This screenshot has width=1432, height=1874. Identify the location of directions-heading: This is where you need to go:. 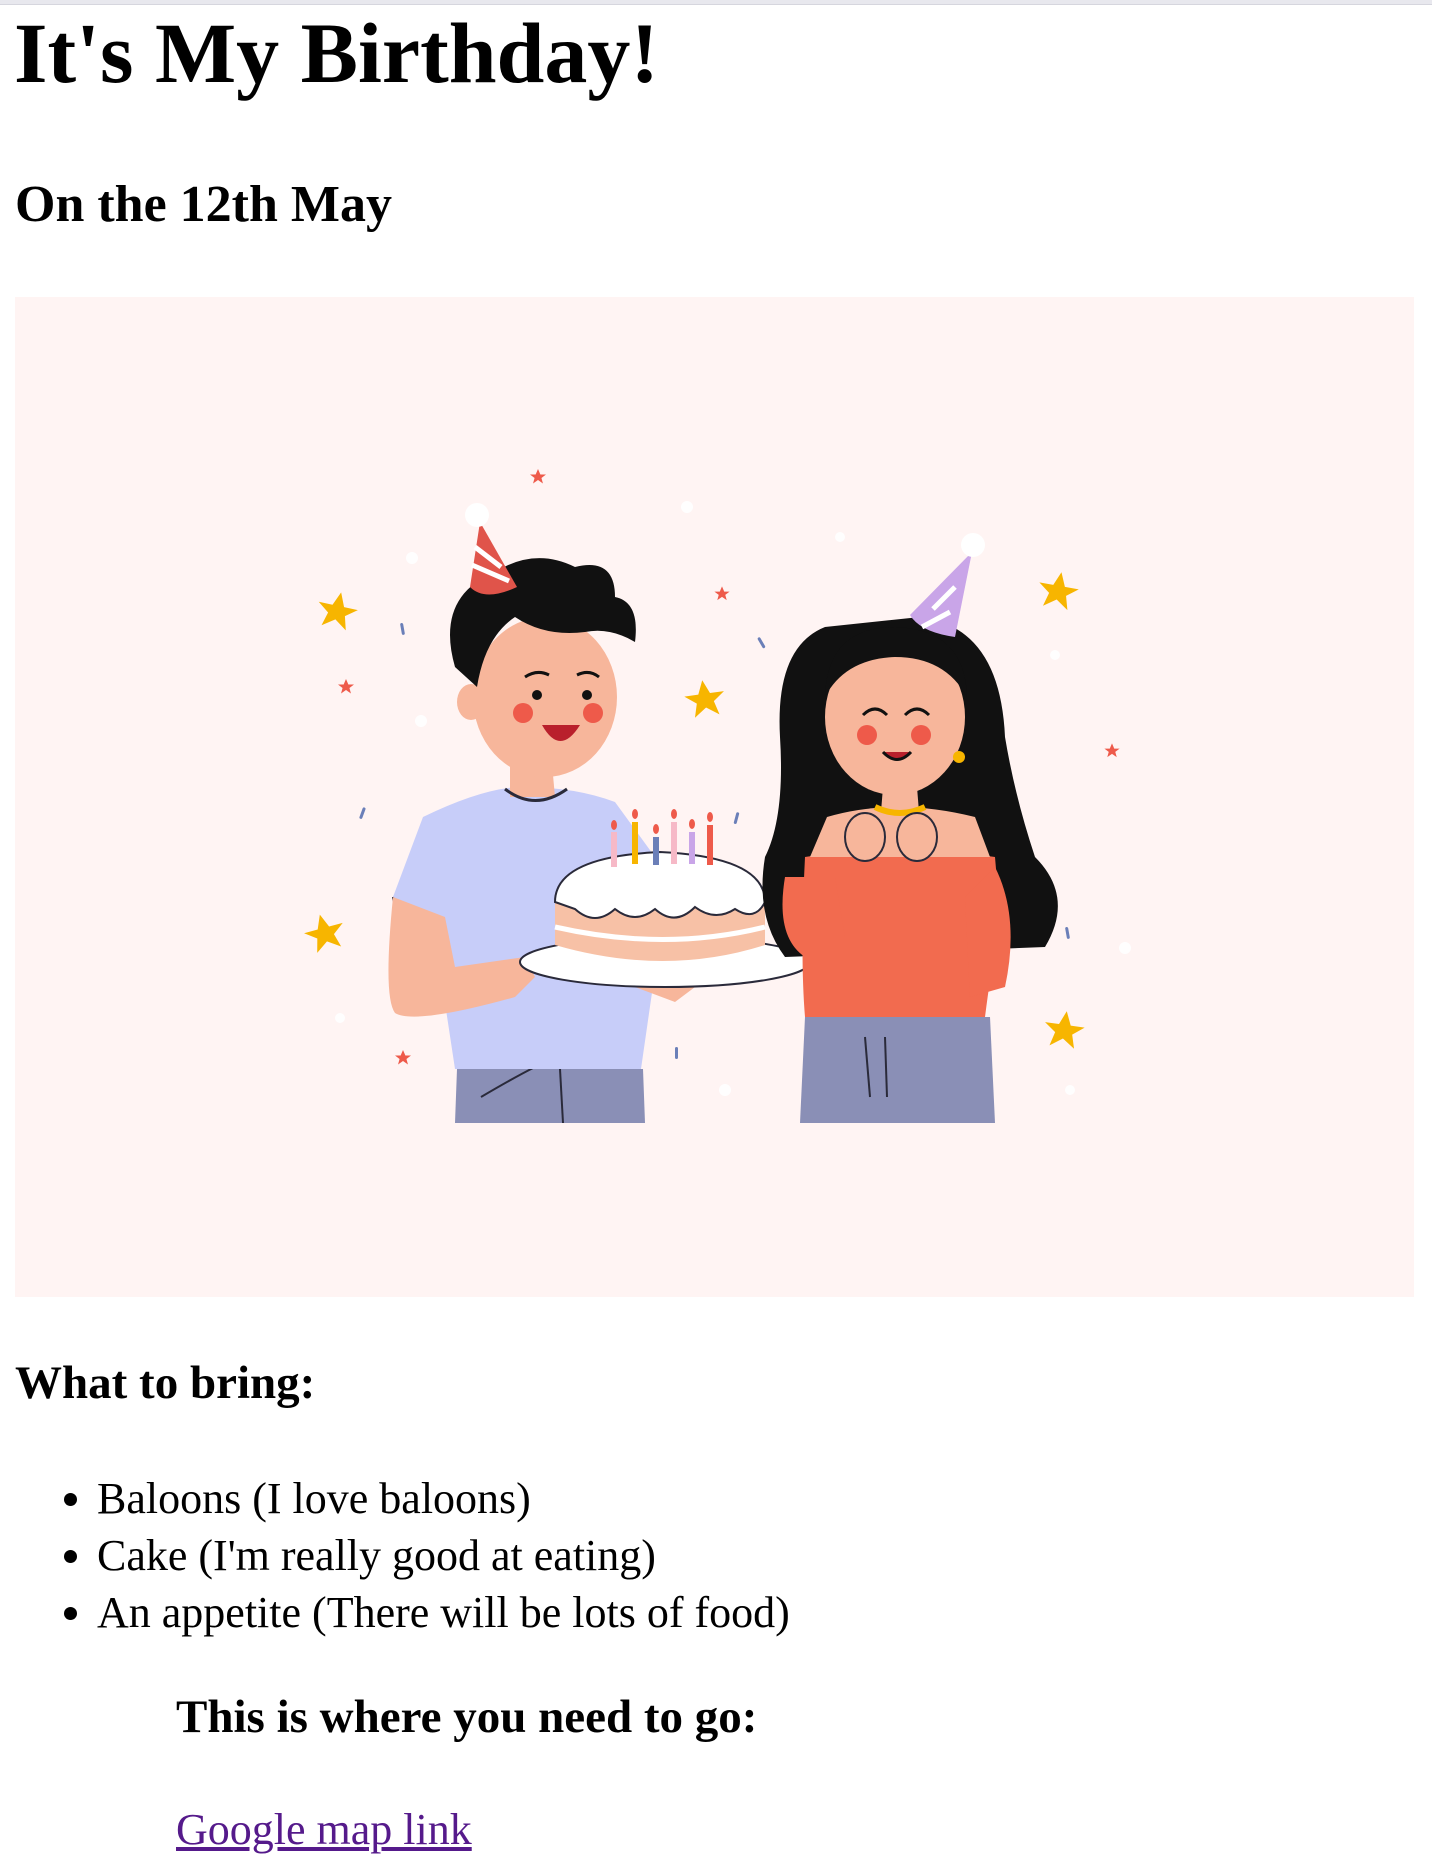
(467, 1717).